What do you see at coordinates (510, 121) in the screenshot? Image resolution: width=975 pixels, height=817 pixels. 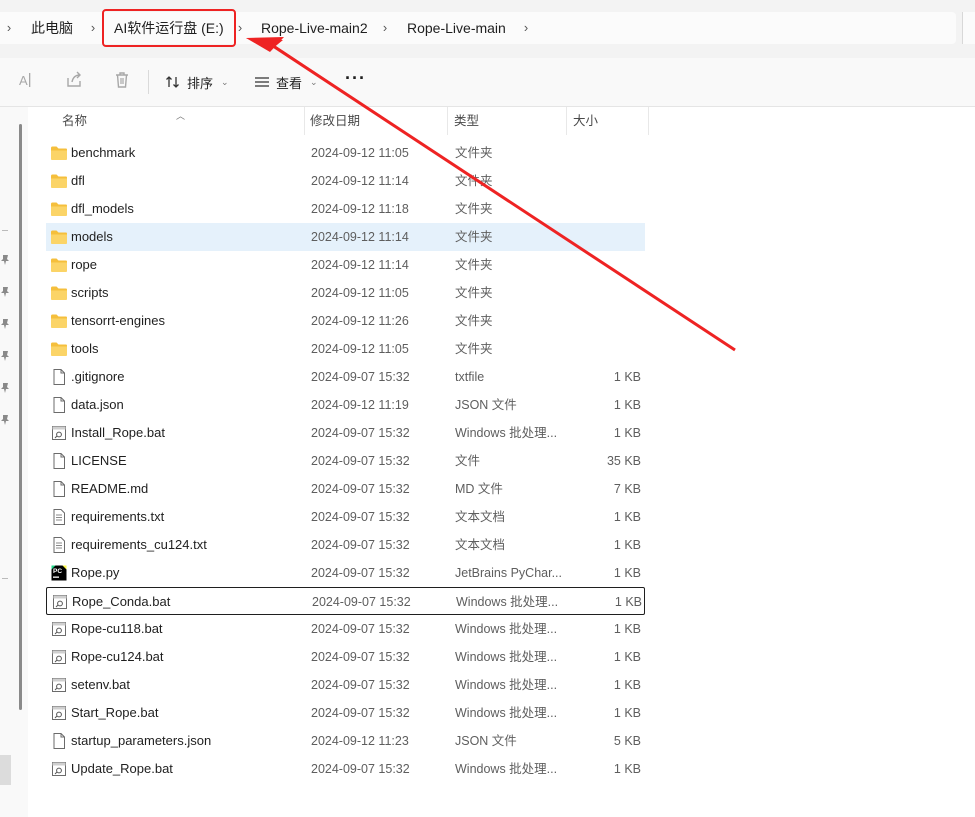 I see `column-header-type: 类型` at bounding box center [510, 121].